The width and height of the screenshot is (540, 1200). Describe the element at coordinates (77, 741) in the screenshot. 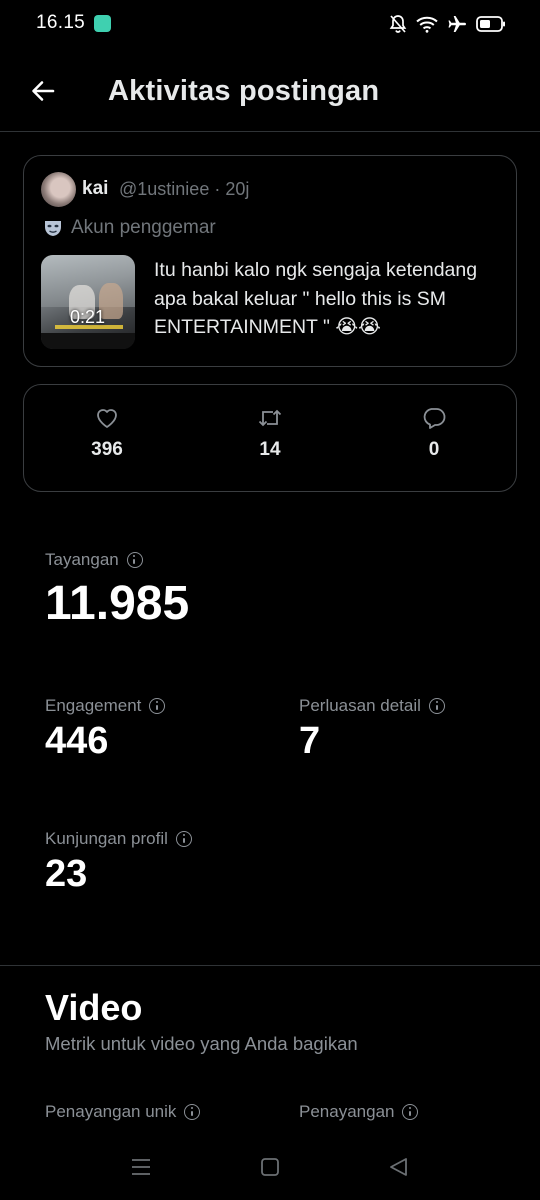

I see `engagement-value: 446` at that location.